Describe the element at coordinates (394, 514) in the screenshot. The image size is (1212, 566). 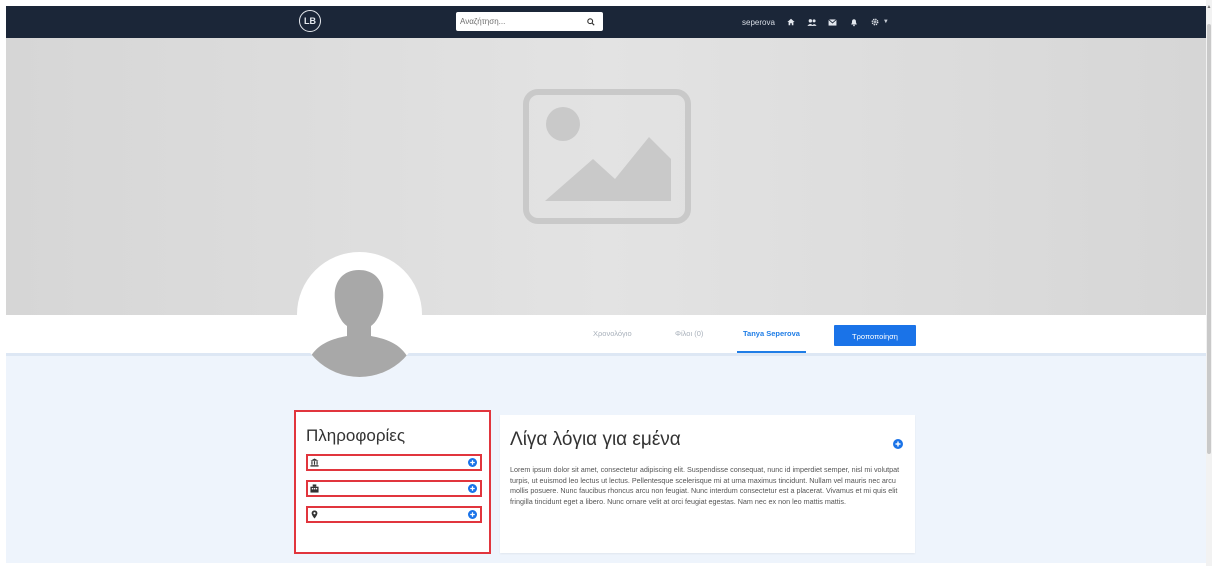
I see `info-row-location` at that location.